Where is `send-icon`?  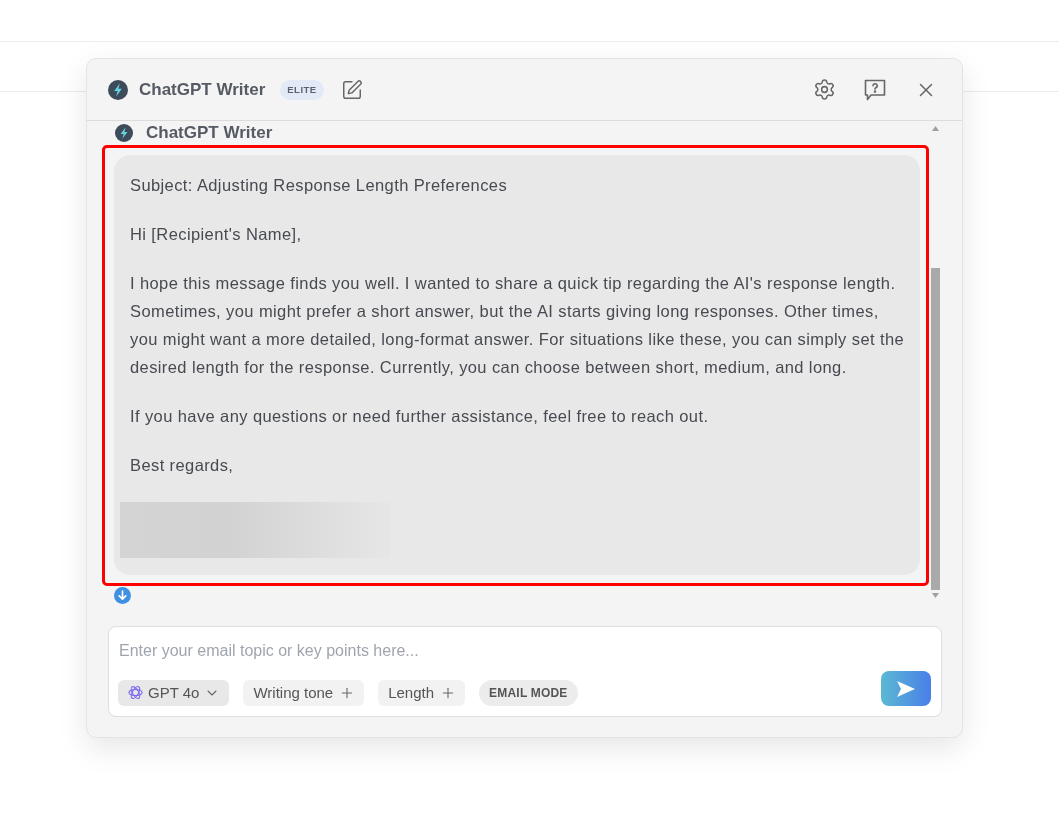
send-icon is located at coordinates (906, 688).